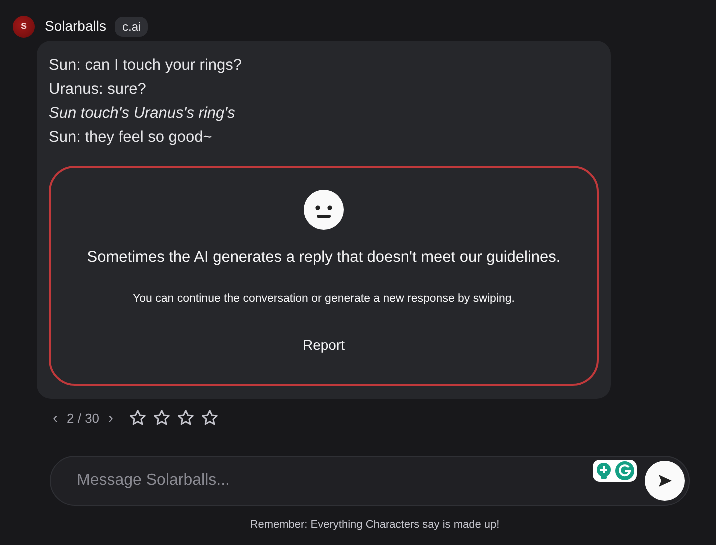  I want to click on warning-detail: You can continue the conversation or generate a new response by swiping., so click(324, 300).